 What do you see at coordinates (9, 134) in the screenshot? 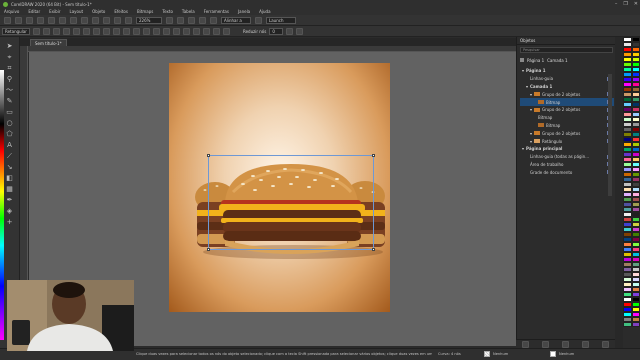
I see `polygon-tool-icon: ⬠` at bounding box center [9, 134].